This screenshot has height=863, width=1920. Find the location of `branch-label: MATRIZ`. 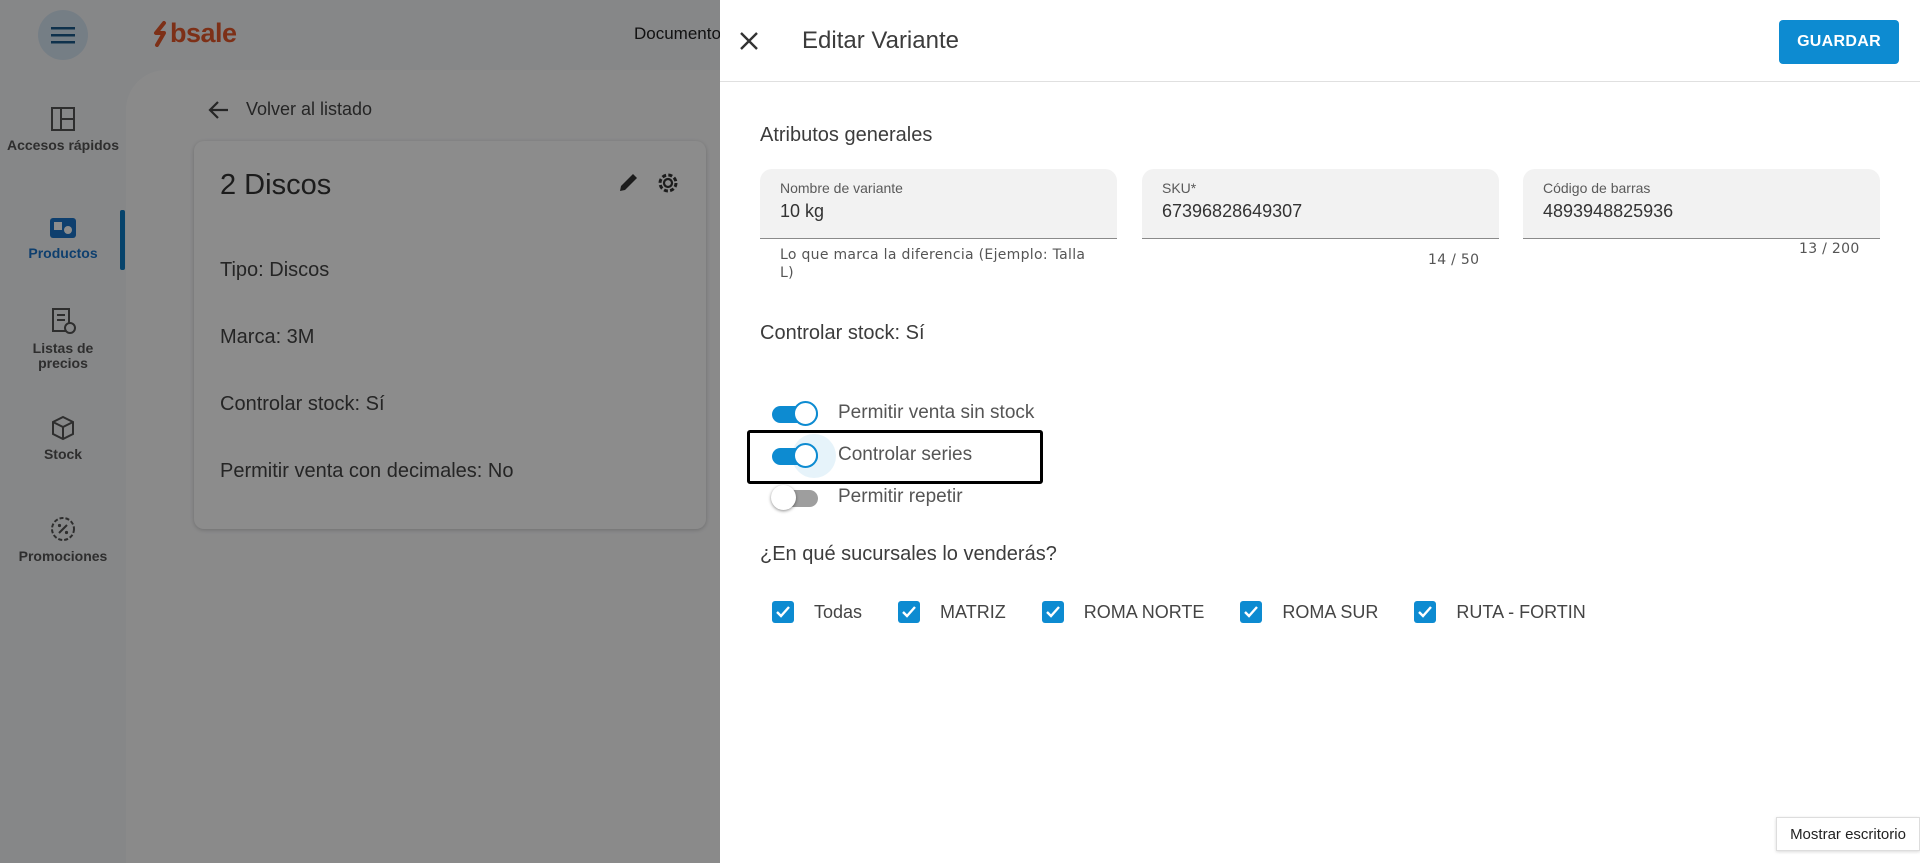

branch-label: MATRIZ is located at coordinates (973, 611).